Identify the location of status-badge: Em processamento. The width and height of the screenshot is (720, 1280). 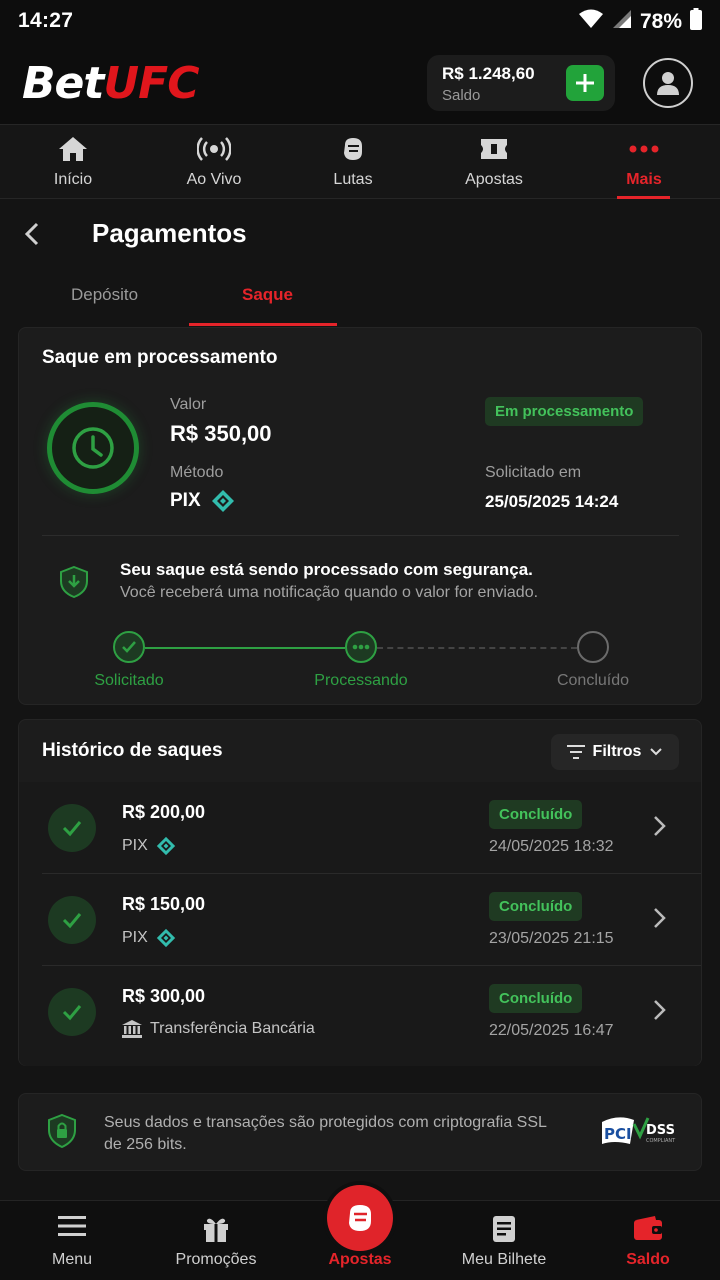
(564, 411).